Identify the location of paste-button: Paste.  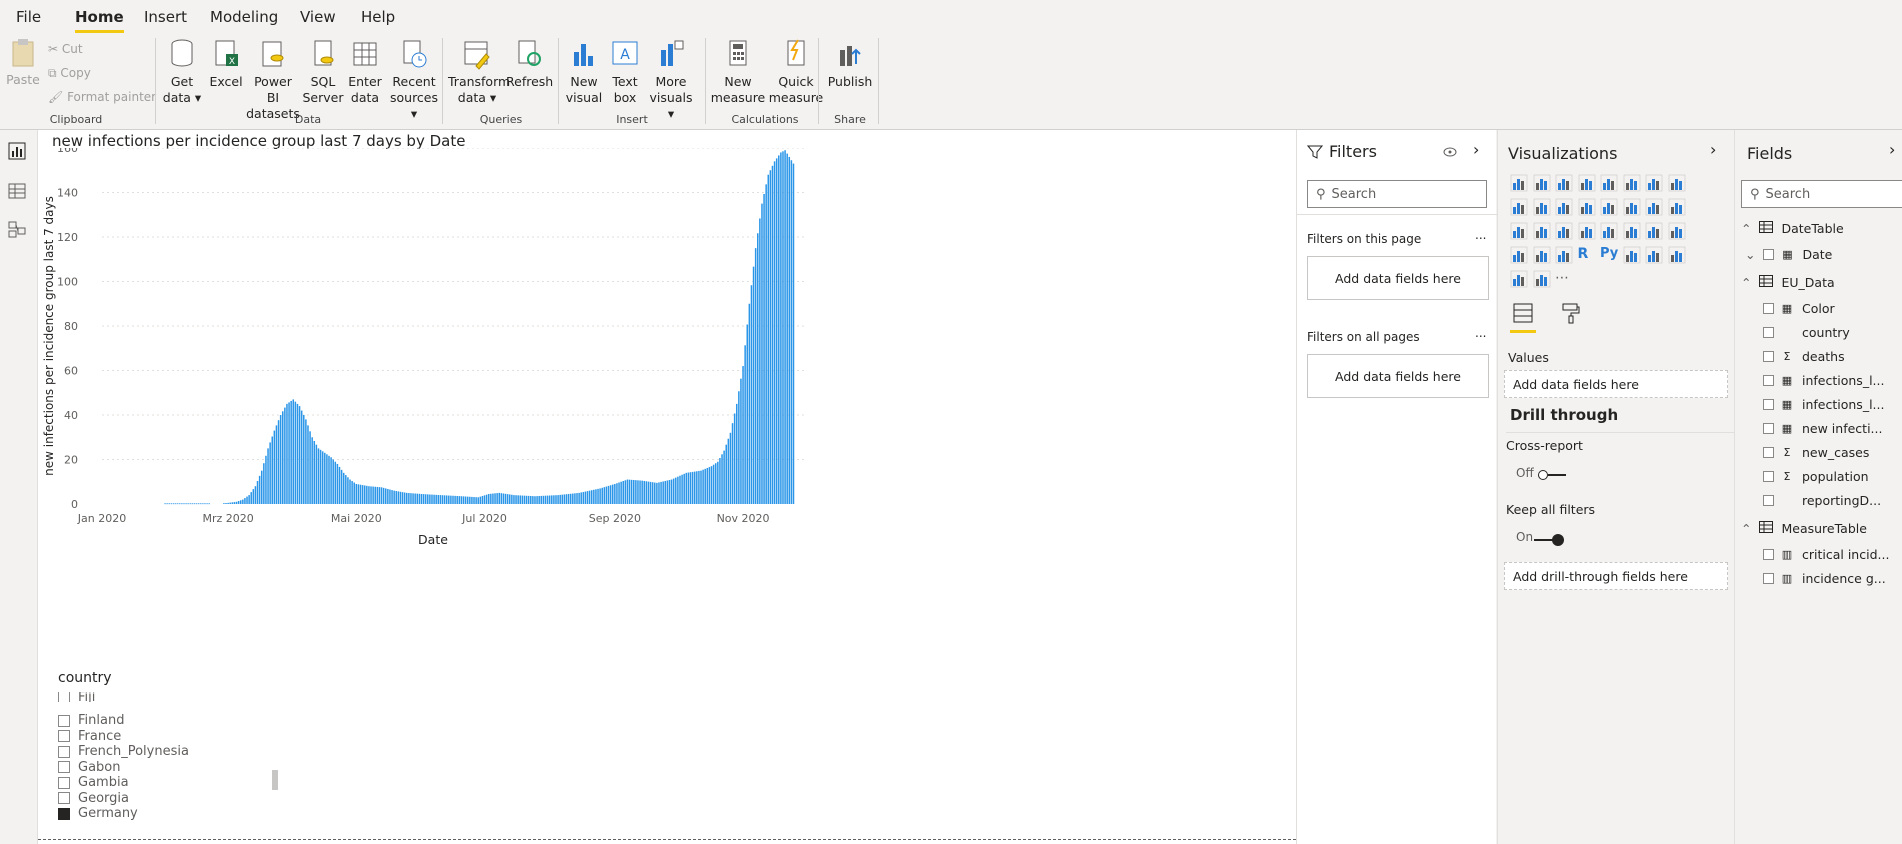
(23, 63).